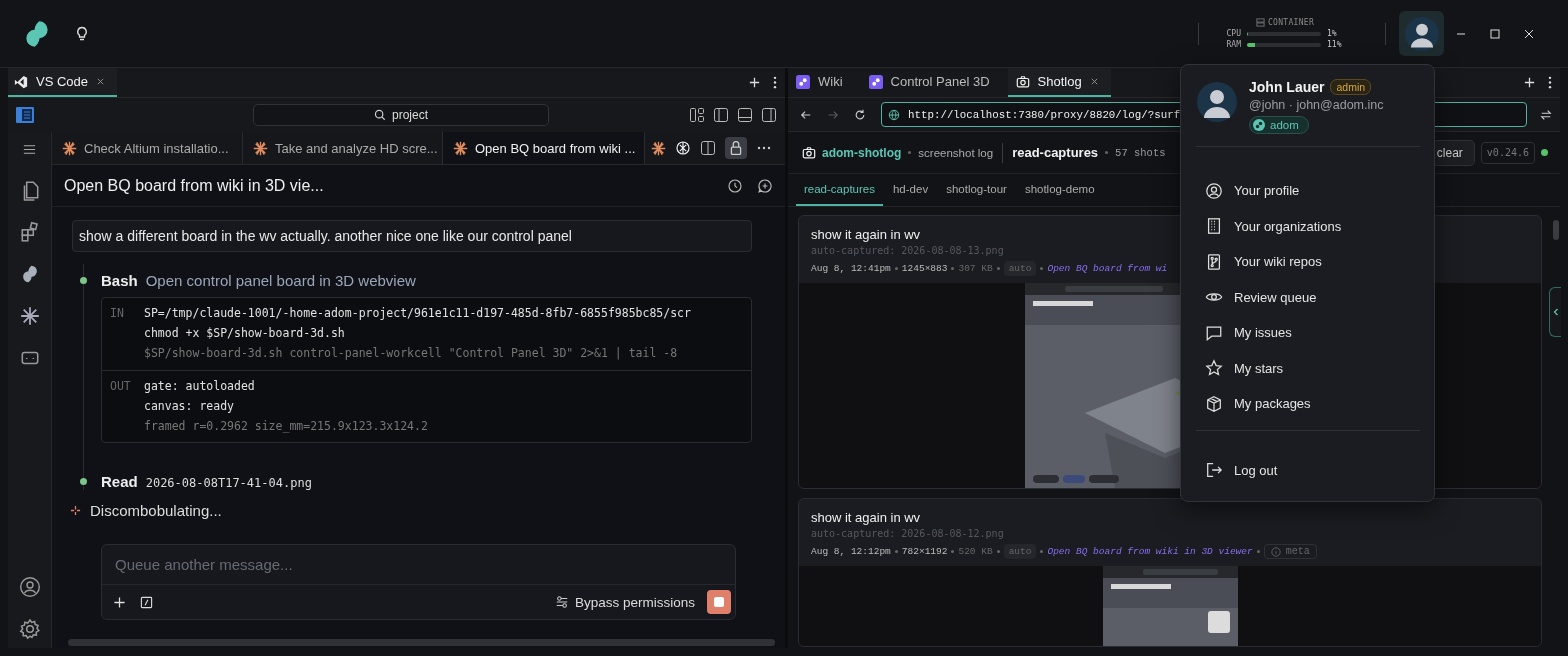 Image resolution: width=1568 pixels, height=656 pixels. What do you see at coordinates (1287, 87) in the screenshot?
I see `user-name: John Lauer` at bounding box center [1287, 87].